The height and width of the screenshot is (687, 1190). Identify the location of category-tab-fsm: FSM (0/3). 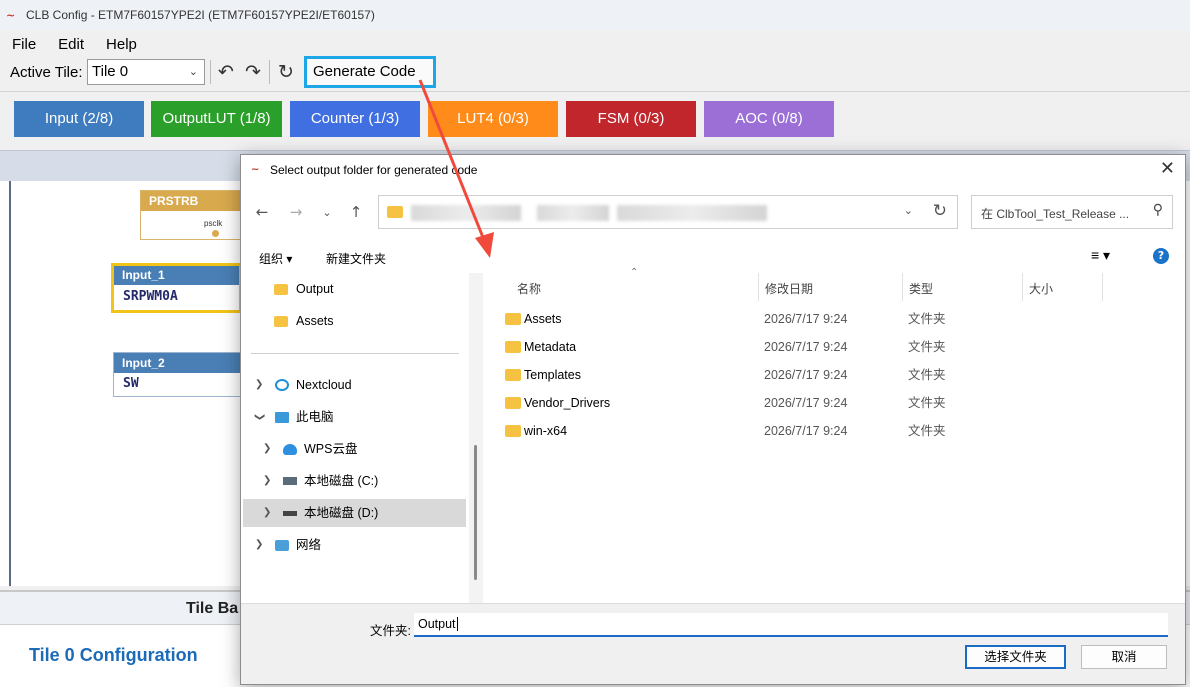
(631, 119).